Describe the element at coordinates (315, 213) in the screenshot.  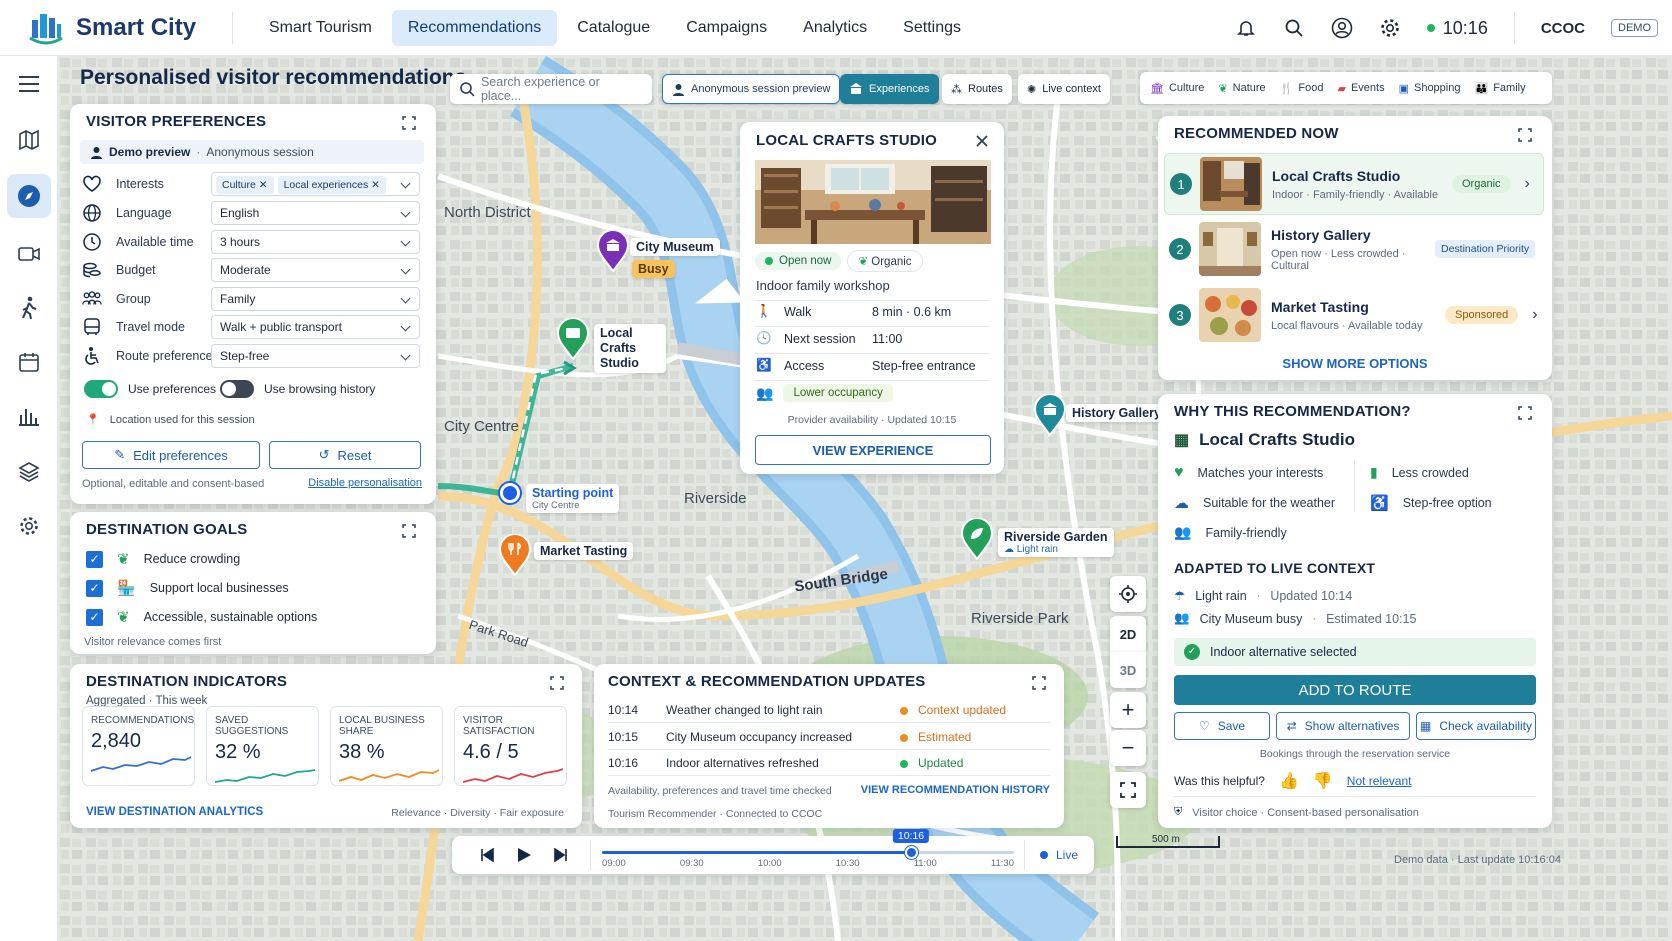
I see `language-select: English` at that location.